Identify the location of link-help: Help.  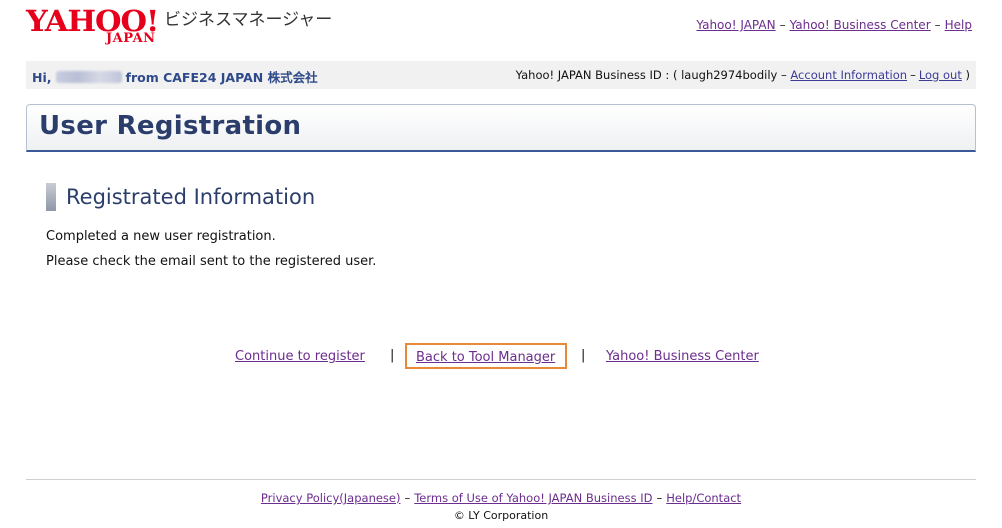
(958, 25).